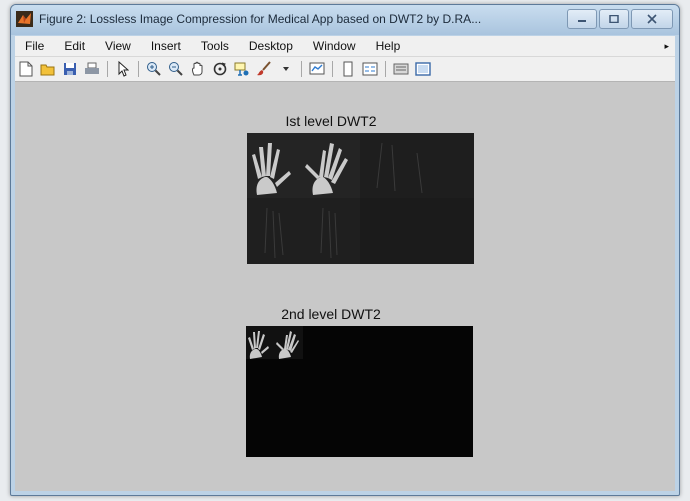 This screenshot has height=501, width=690. I want to click on hide-plot-tools-button, so click(401, 69).